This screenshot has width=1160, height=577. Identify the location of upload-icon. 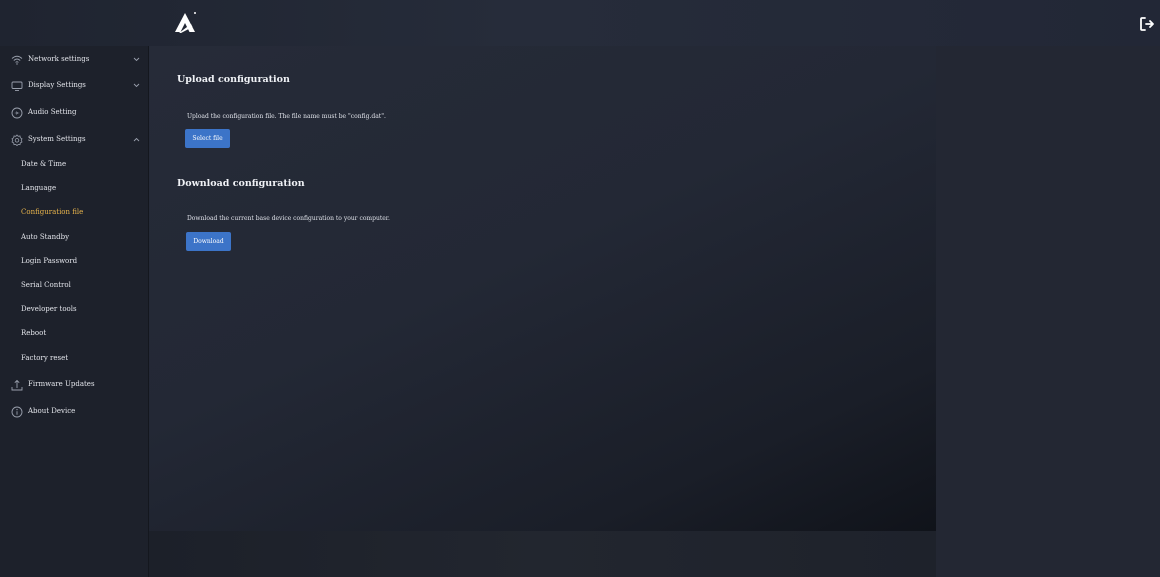
(17, 385).